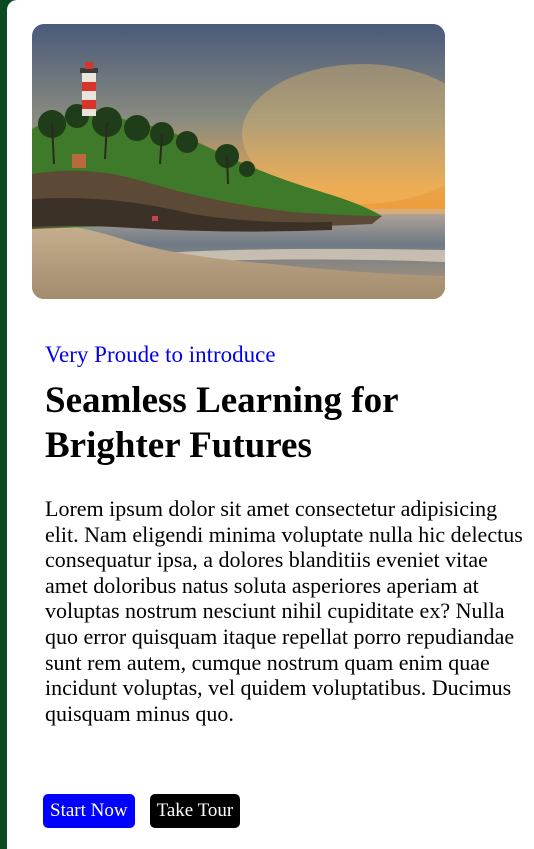 The width and height of the screenshot is (534, 849). Describe the element at coordinates (89, 811) in the screenshot. I see `start-now-button: Start Now` at that location.